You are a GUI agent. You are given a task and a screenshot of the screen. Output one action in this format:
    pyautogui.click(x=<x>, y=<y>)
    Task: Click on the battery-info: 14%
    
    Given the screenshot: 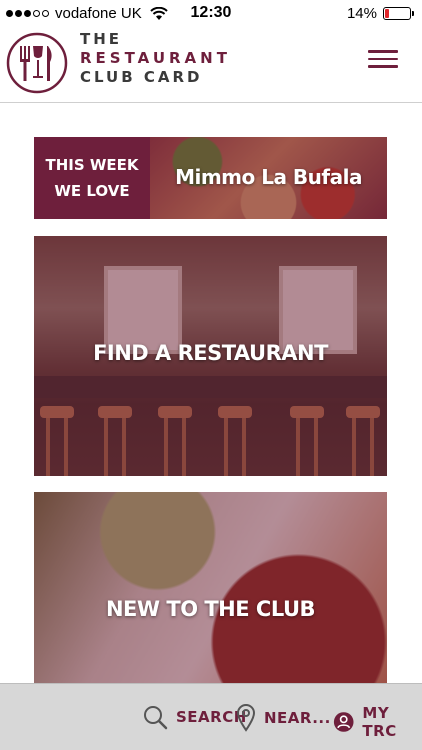 What is the action you would take?
    pyautogui.click(x=380, y=13)
    